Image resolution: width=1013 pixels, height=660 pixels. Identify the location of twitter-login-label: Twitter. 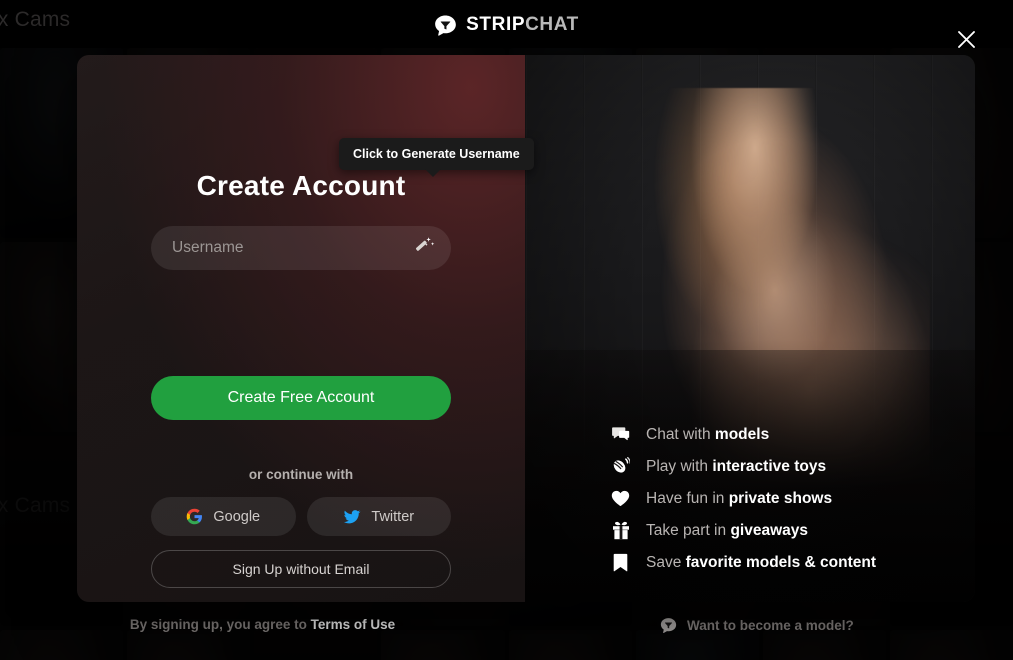
(393, 516).